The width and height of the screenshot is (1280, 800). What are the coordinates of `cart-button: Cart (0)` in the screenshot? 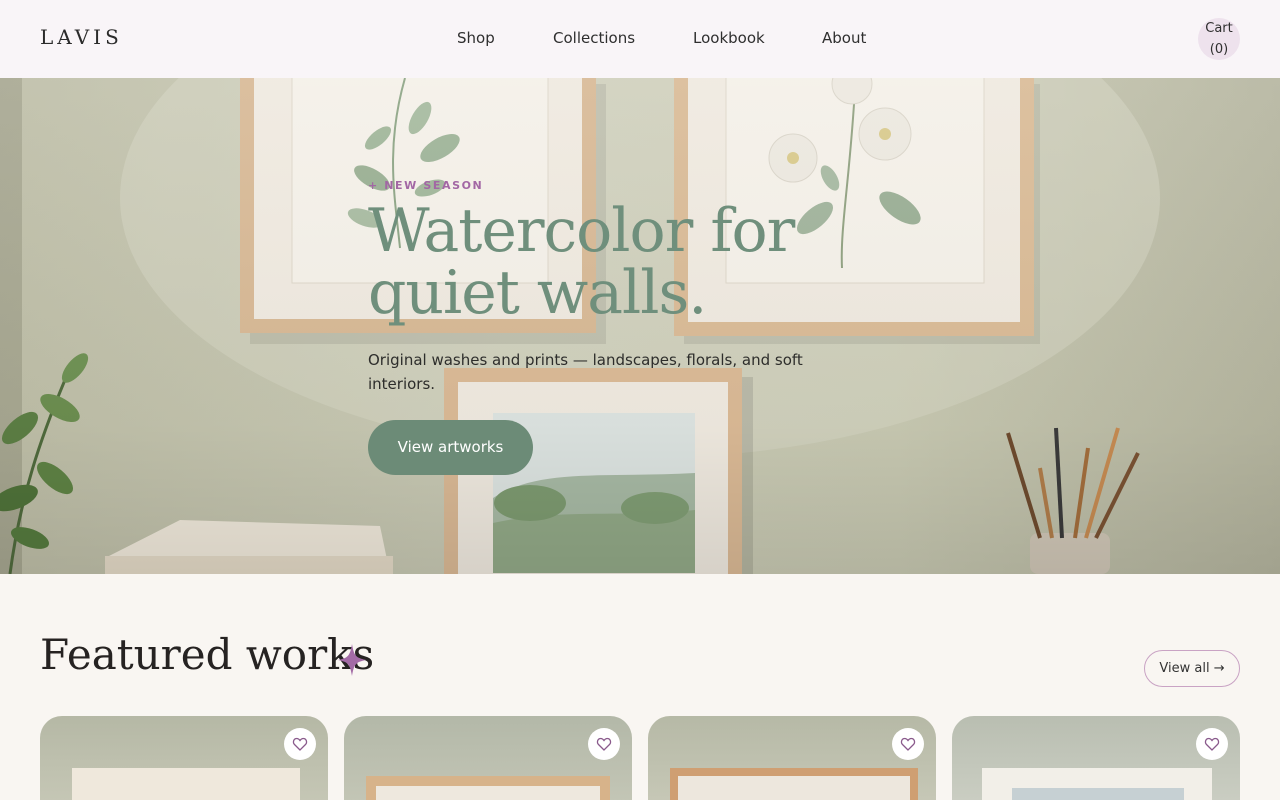 It's located at (1219, 39).